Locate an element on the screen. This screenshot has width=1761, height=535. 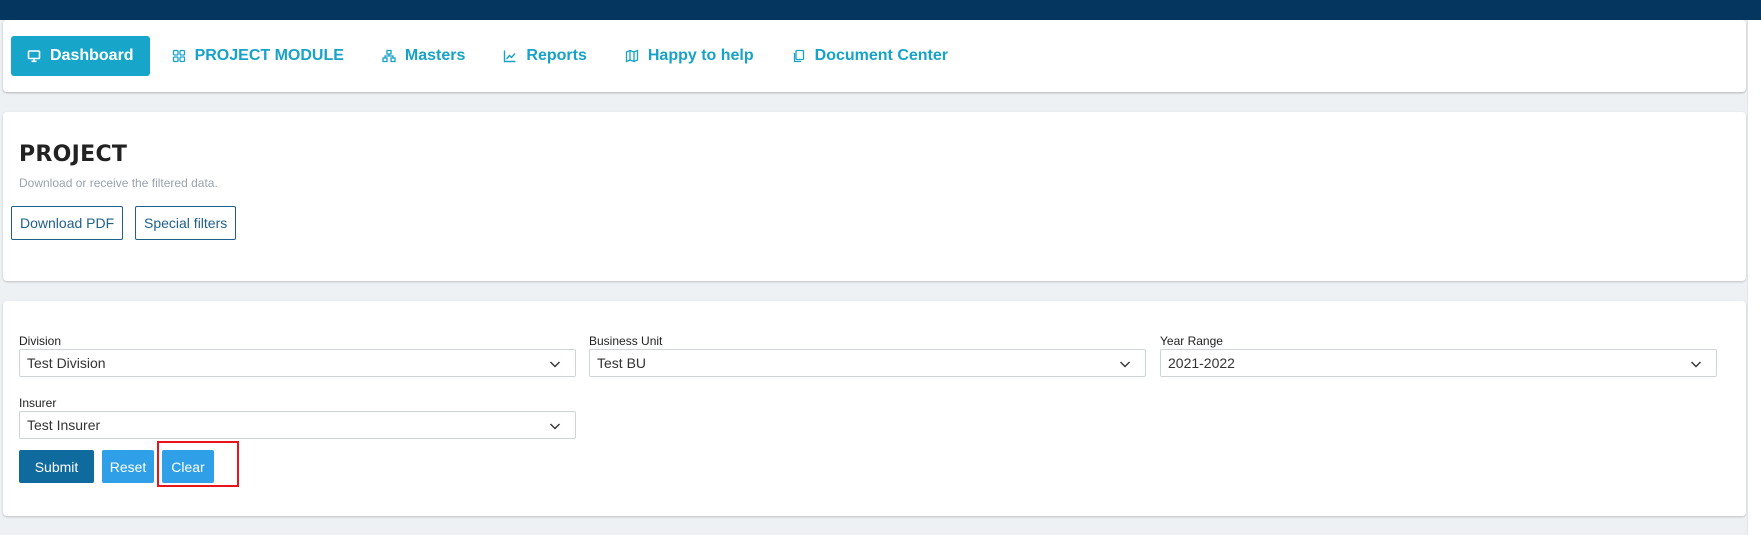
division-select: Test Division is located at coordinates (297, 363).